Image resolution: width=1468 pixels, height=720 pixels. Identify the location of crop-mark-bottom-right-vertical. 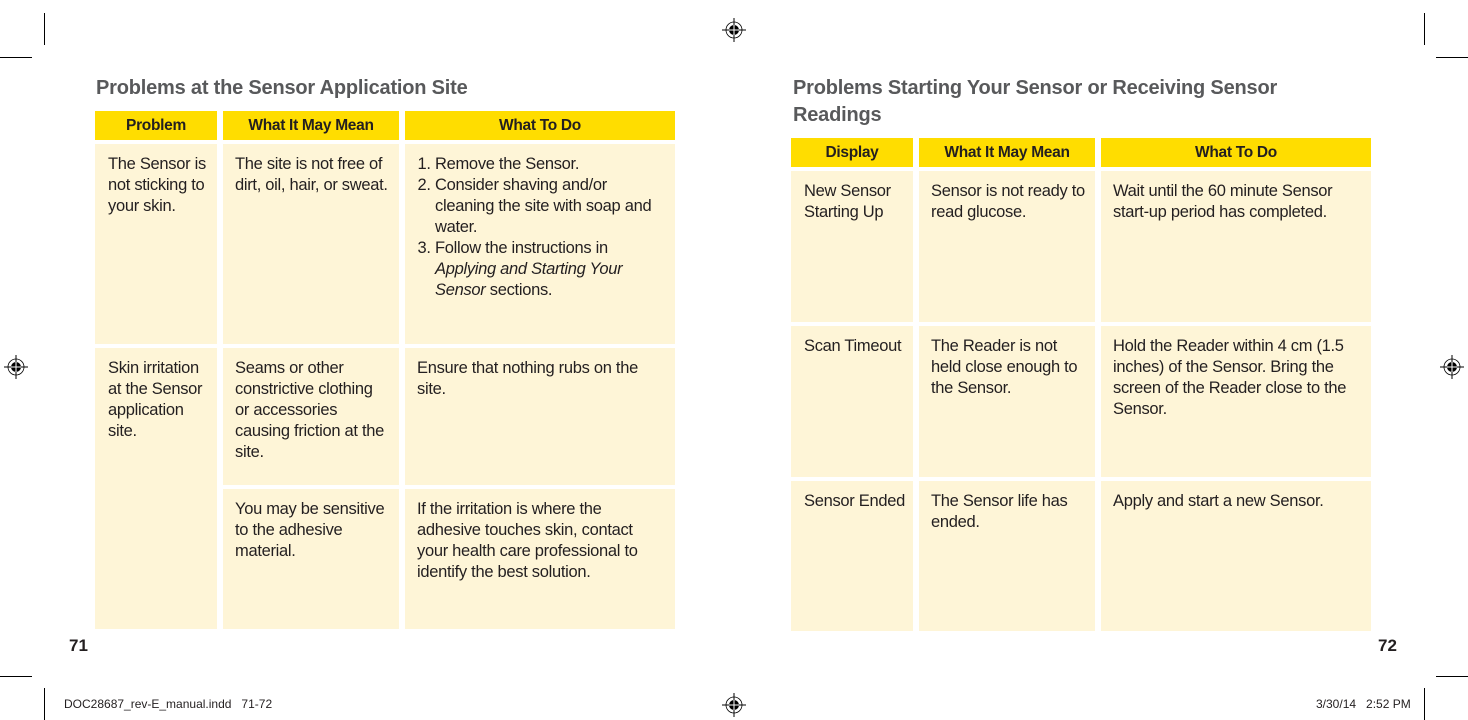
(1424, 704).